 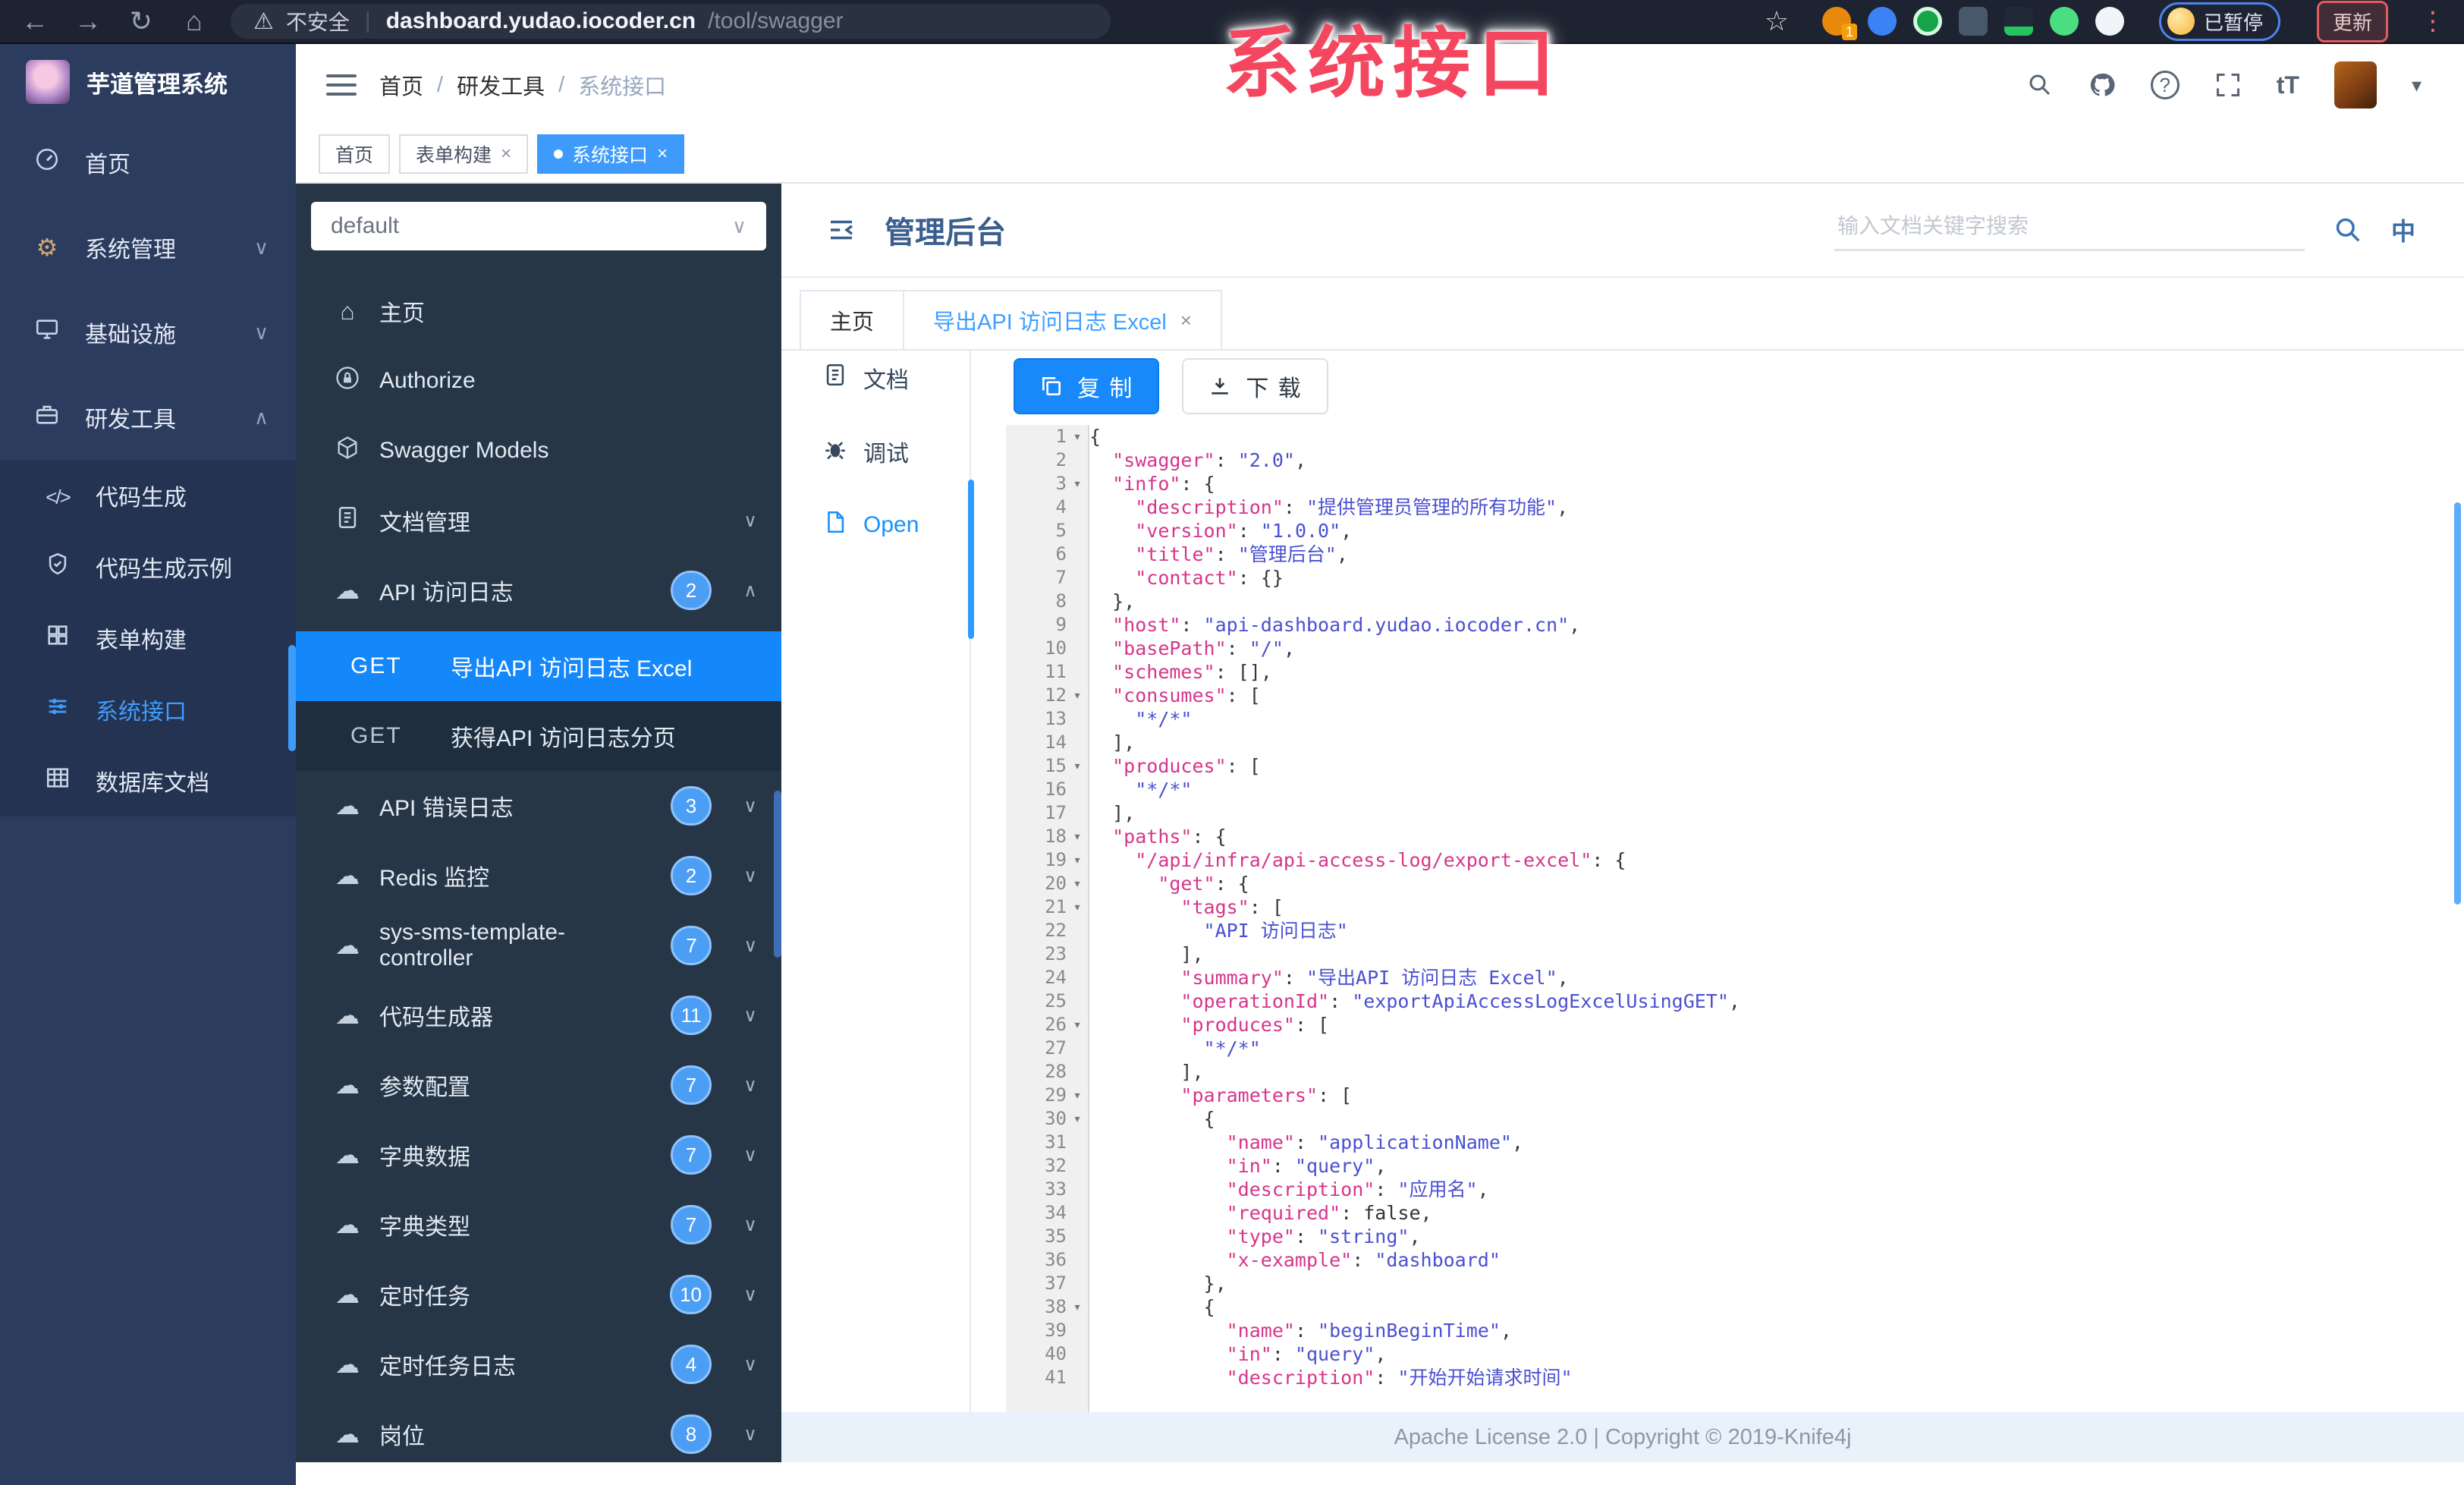 I want to click on api-group-定时任务: ☁ 定时任务 10 ∨, so click(x=538, y=1294).